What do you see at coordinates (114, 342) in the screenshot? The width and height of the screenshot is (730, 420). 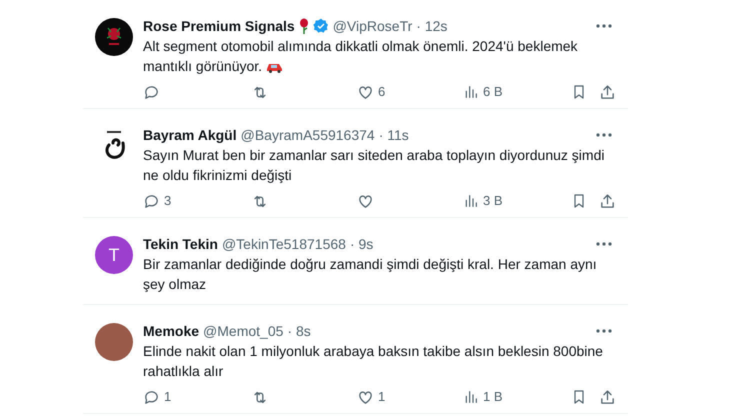 I see `photo-placeholder` at bounding box center [114, 342].